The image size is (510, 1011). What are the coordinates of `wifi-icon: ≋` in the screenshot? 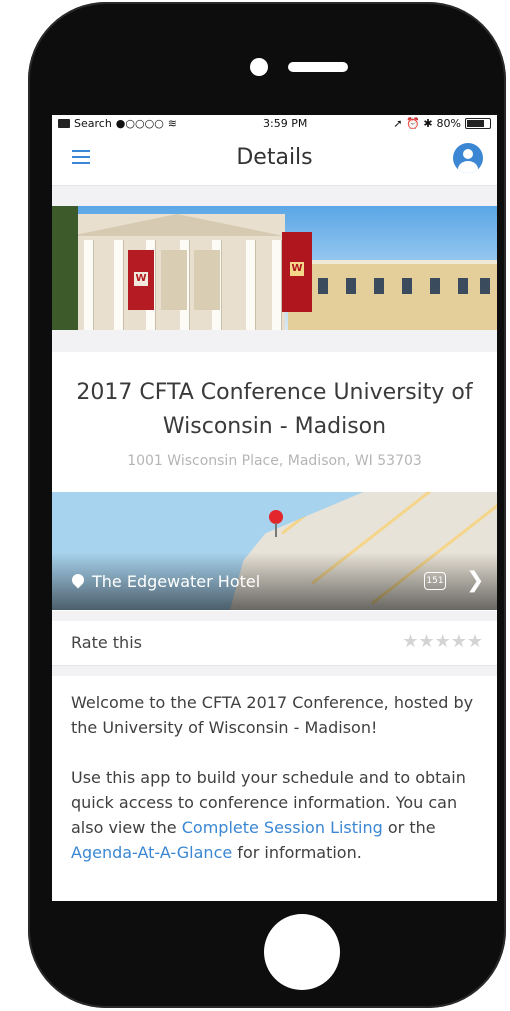 It's located at (172, 123).